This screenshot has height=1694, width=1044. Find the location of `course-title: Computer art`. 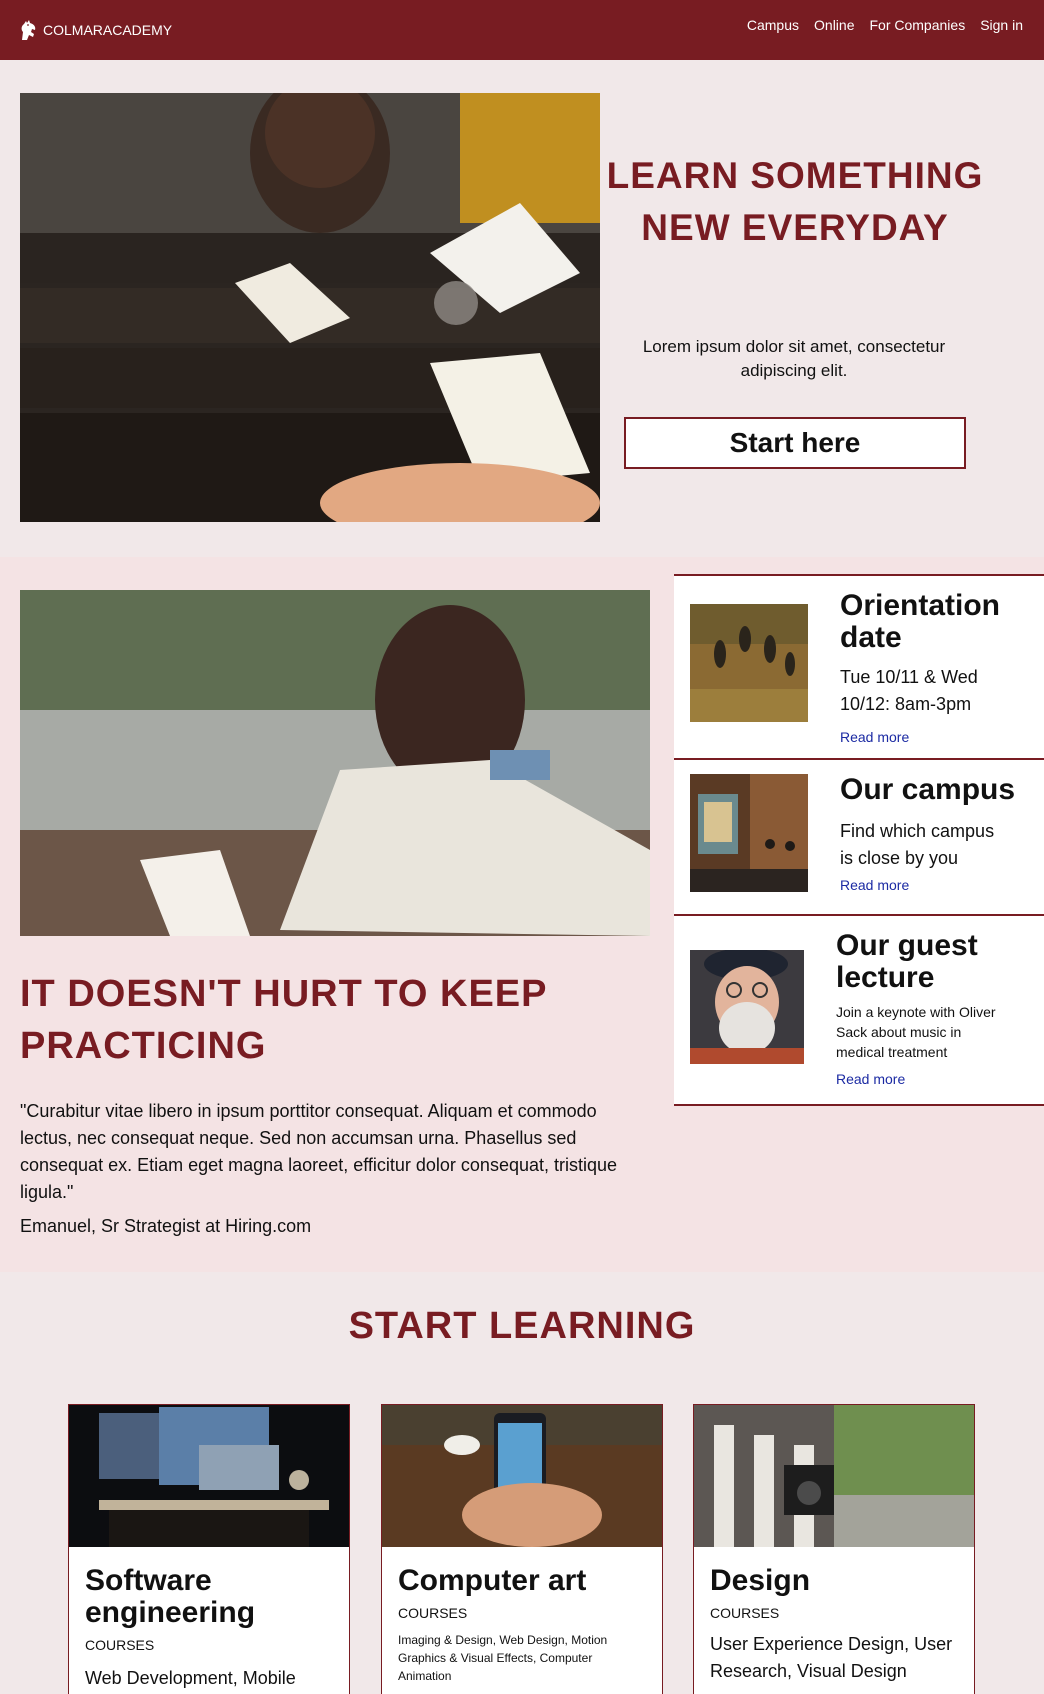

course-title: Computer art is located at coordinates (492, 1580).